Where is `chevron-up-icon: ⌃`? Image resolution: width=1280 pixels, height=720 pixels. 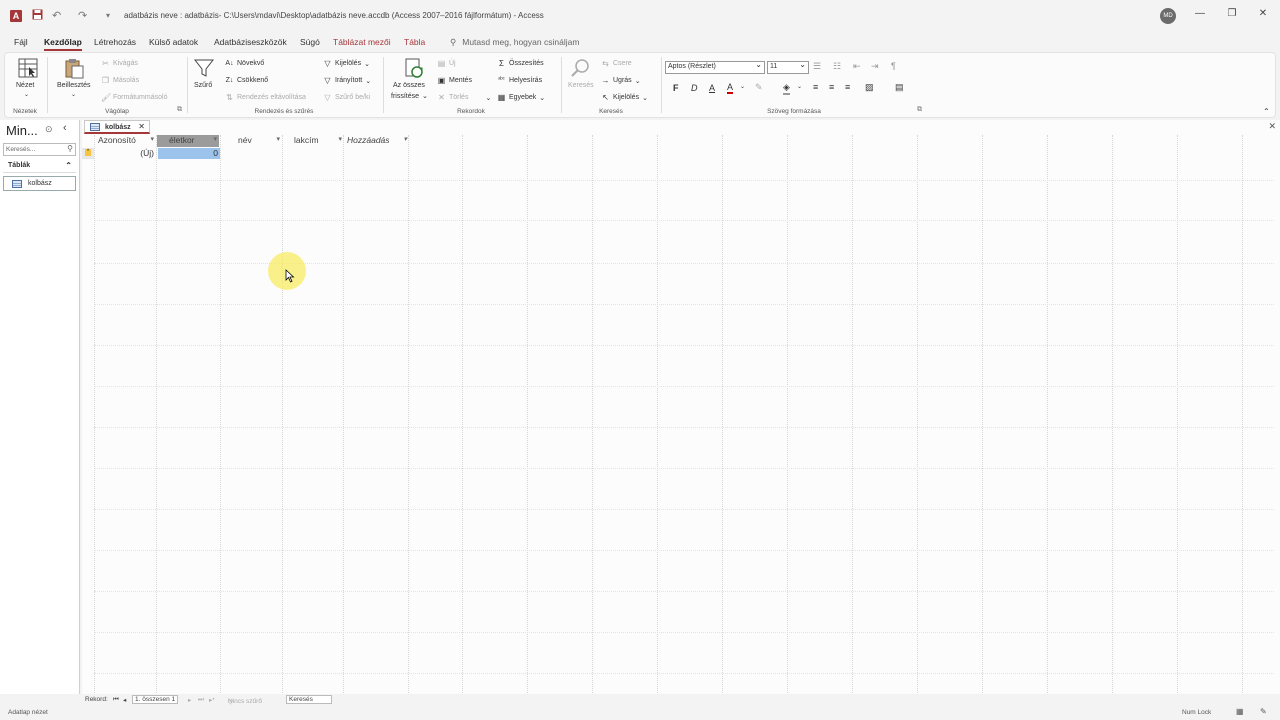
chevron-up-icon: ⌃ is located at coordinates (68, 165).